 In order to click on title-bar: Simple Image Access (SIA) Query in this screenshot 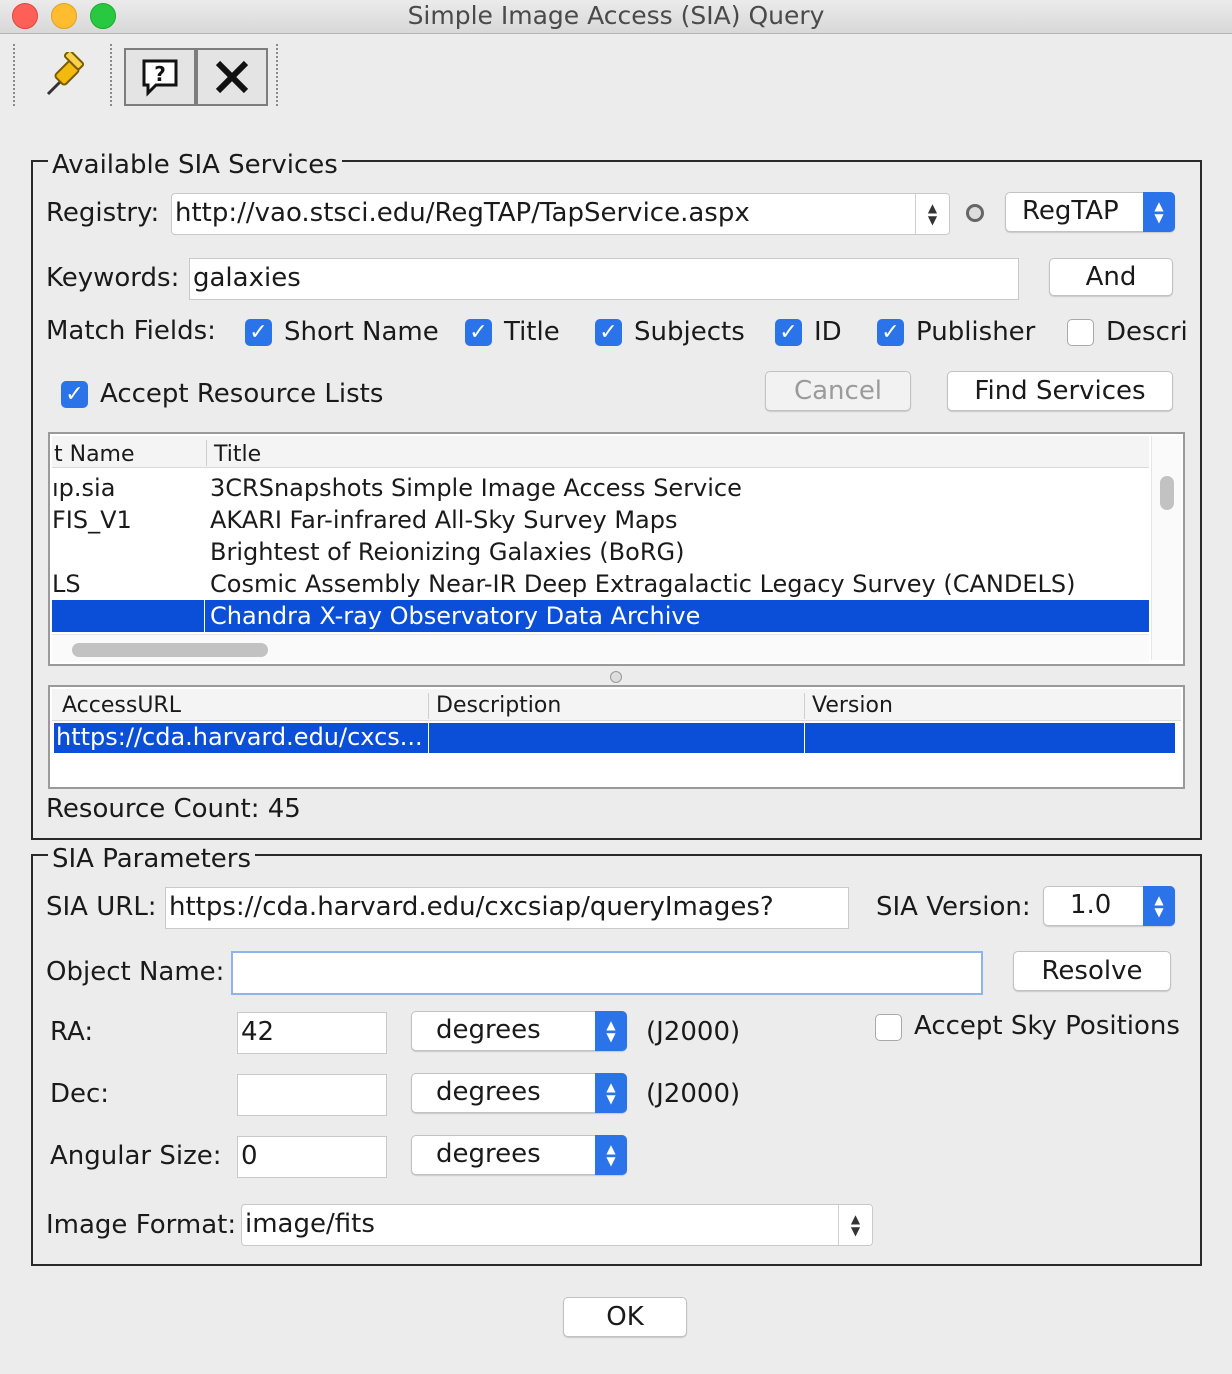, I will do `click(616, 17)`.